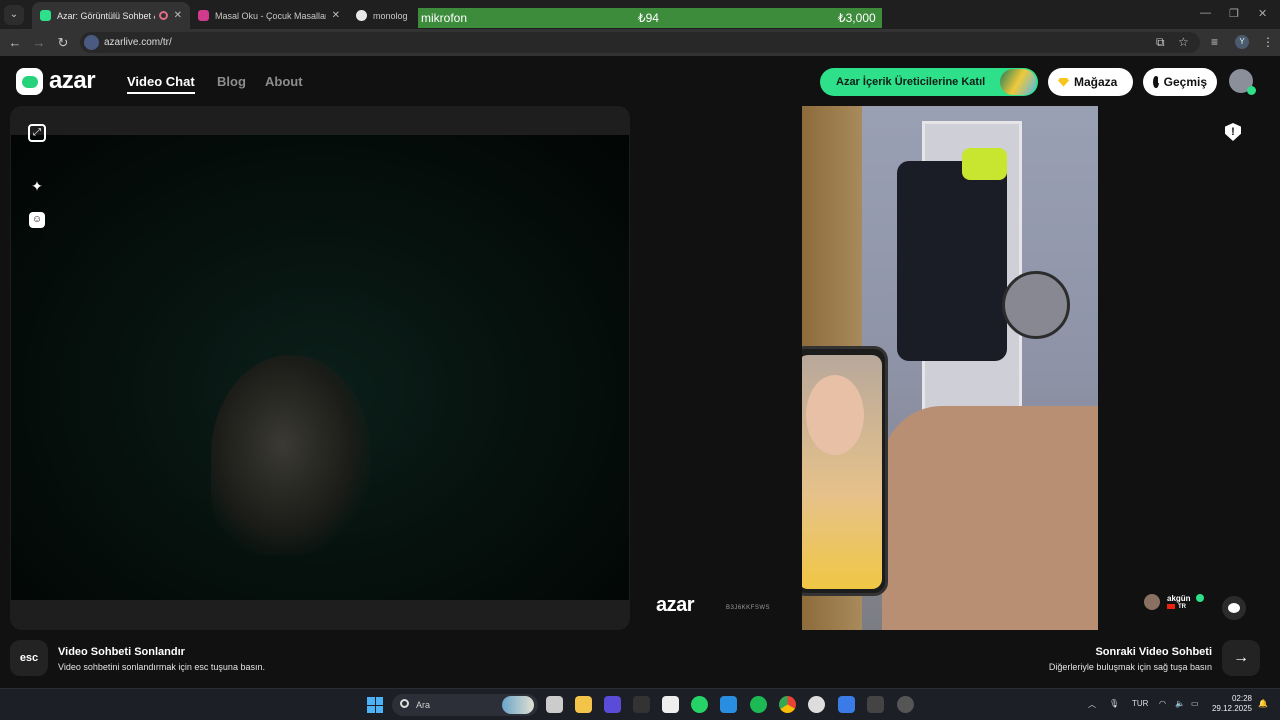  I want to click on todo-check-icon, so click(846, 704).